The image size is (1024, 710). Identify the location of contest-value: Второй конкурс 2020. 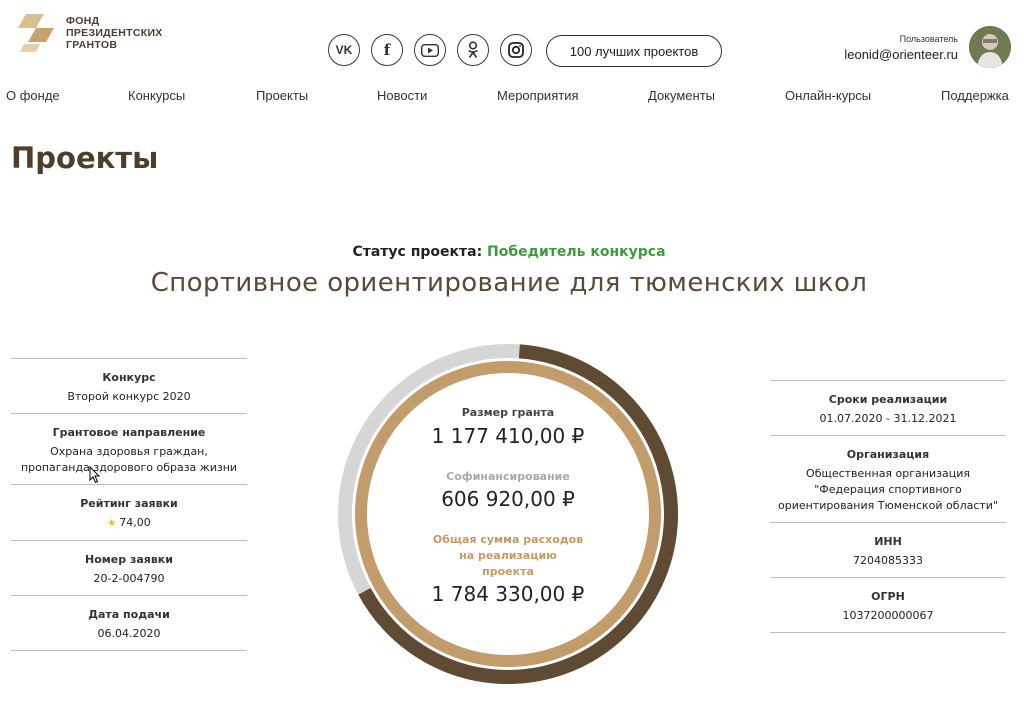
(129, 396).